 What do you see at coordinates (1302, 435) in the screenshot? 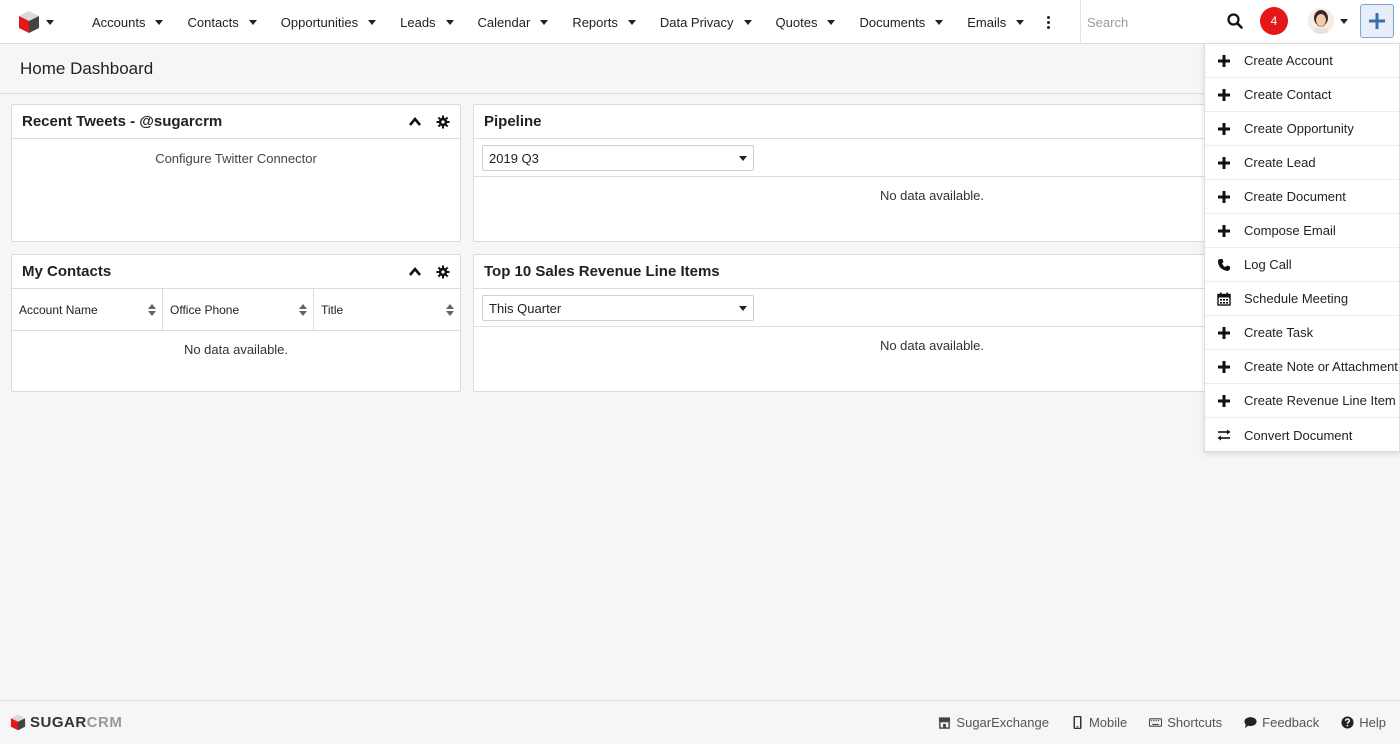
I see `menu-item-convert-document: Convert Document` at bounding box center [1302, 435].